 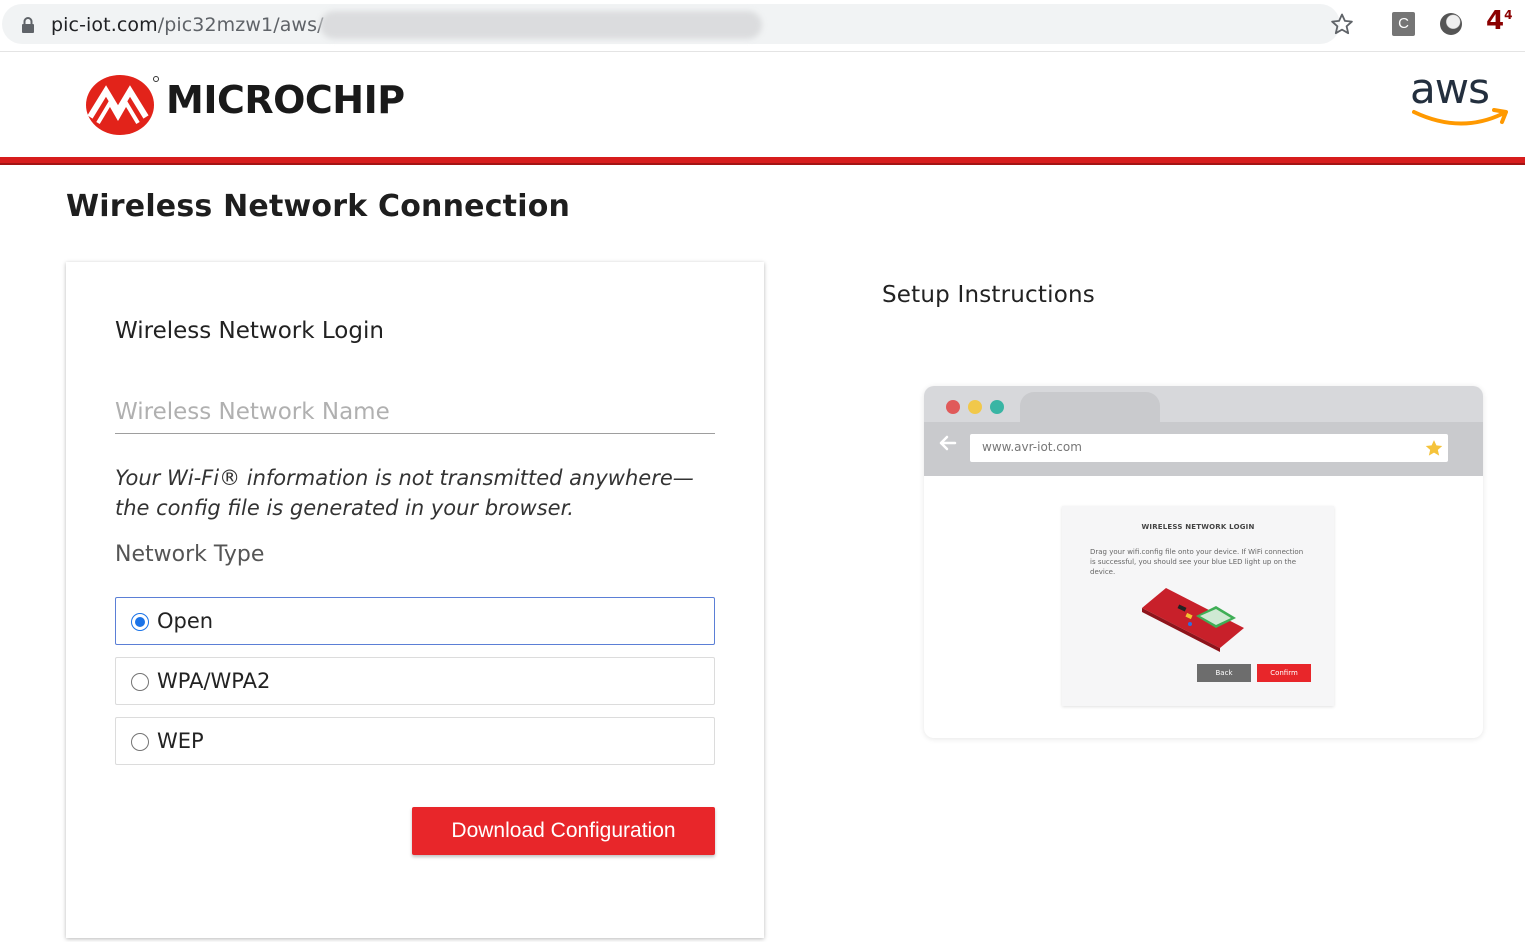 I want to click on ssid-input, so click(x=415, y=412).